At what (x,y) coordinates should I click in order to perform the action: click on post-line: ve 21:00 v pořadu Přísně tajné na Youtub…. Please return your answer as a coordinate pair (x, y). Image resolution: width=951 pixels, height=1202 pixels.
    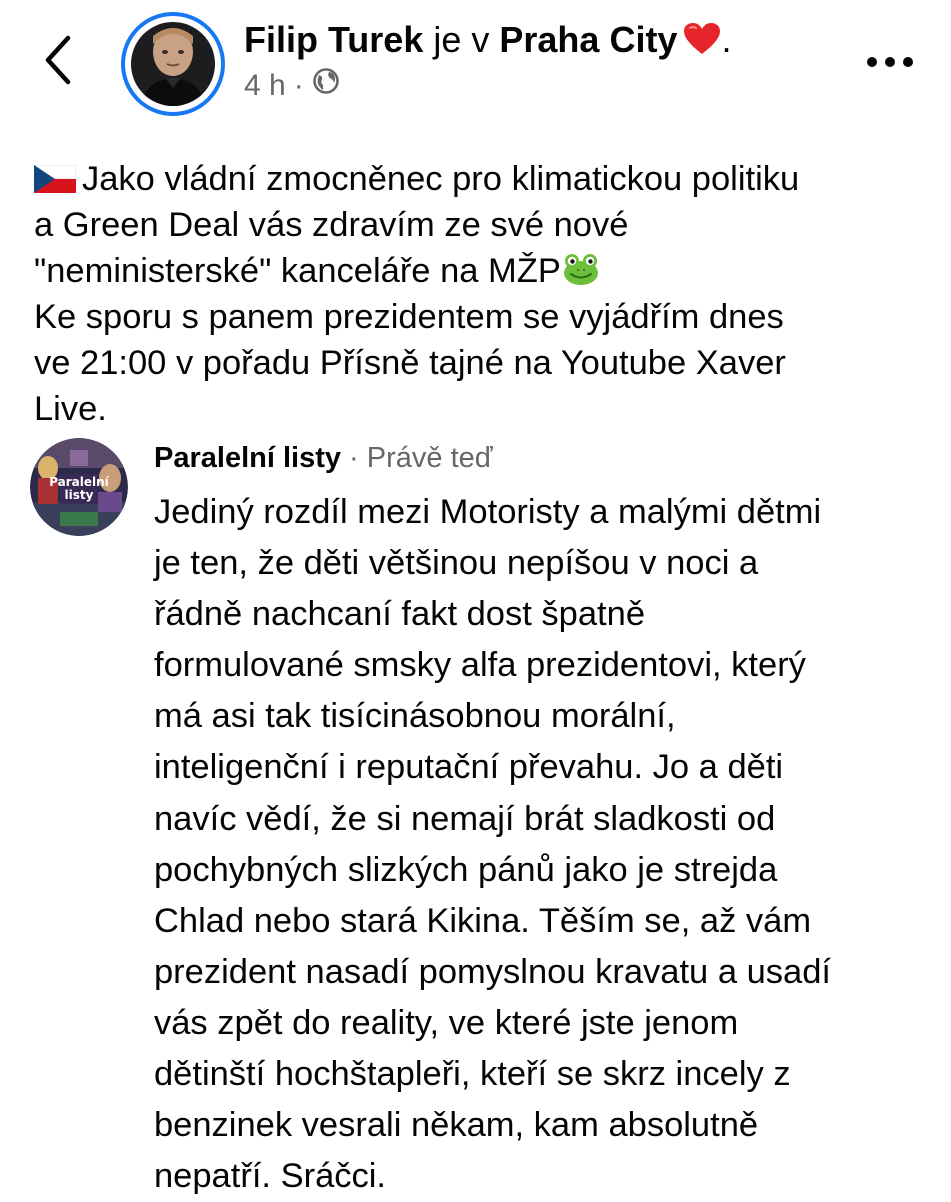
    Looking at the image, I should click on (410, 363).